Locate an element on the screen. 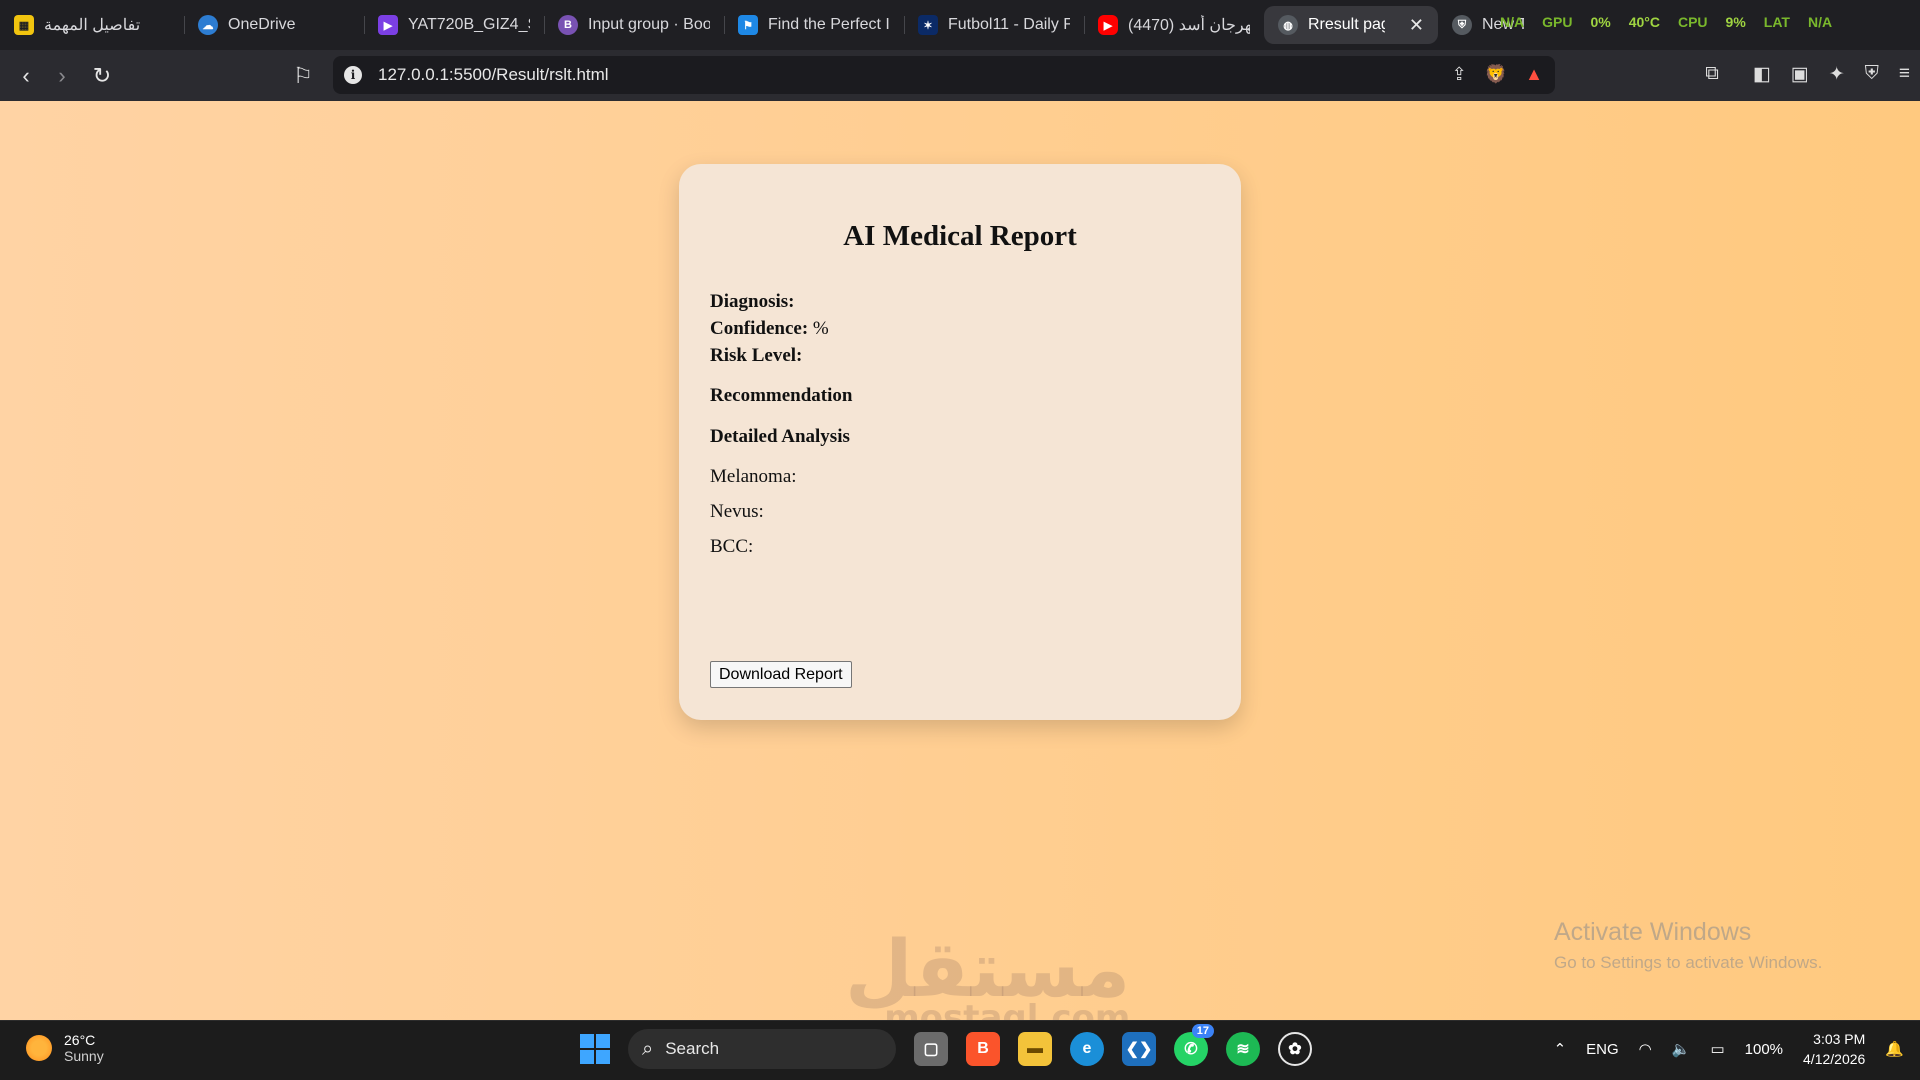 Image resolution: width=1920 pixels, height=1080 pixels. performance-overlay: N/A GPU 0% 40°C CPU 9% LAT N/A is located at coordinates (1666, 22).